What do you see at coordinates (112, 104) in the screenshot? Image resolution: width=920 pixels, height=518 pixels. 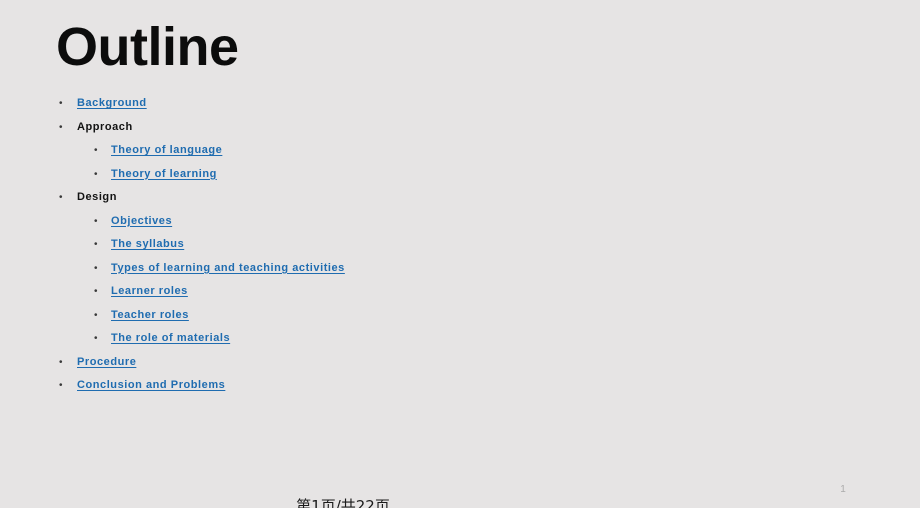 I see `outline-link: Background` at bounding box center [112, 104].